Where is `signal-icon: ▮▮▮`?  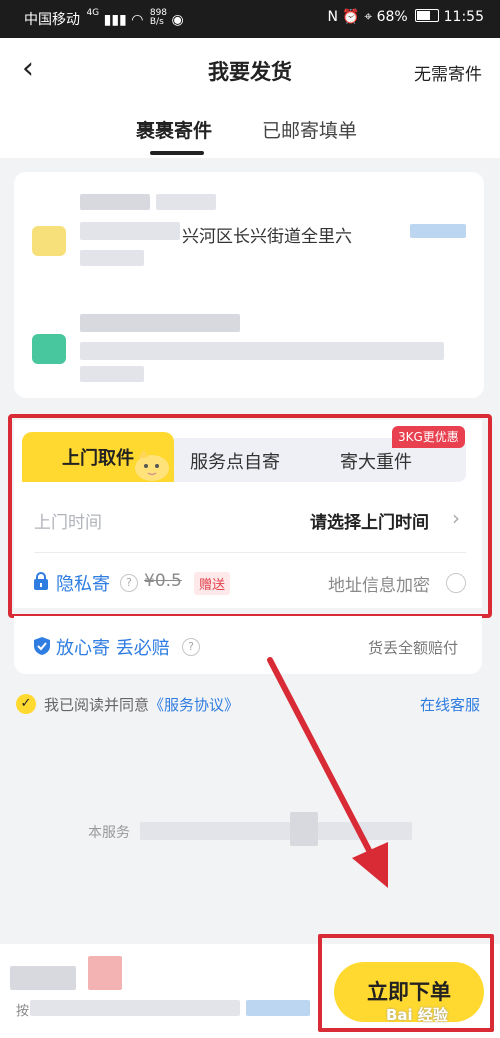 signal-icon: ▮▮▮ is located at coordinates (115, 20).